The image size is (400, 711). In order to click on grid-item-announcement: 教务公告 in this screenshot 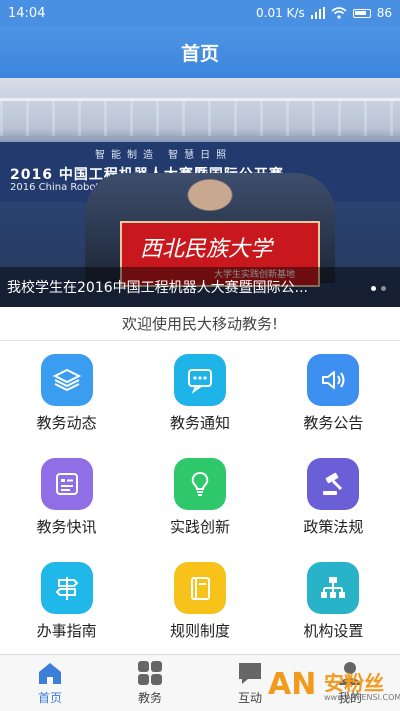, I will do `click(333, 393)`.